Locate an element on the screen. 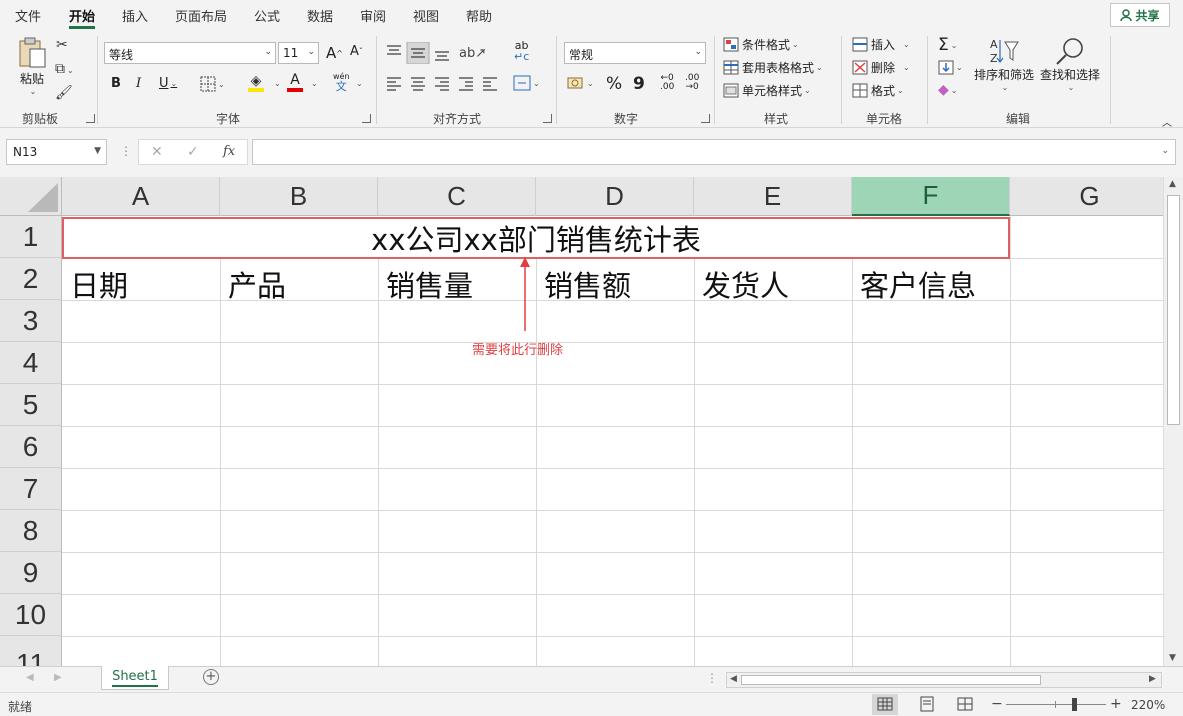  zoom-slider-thumb is located at coordinates (1074, 704).